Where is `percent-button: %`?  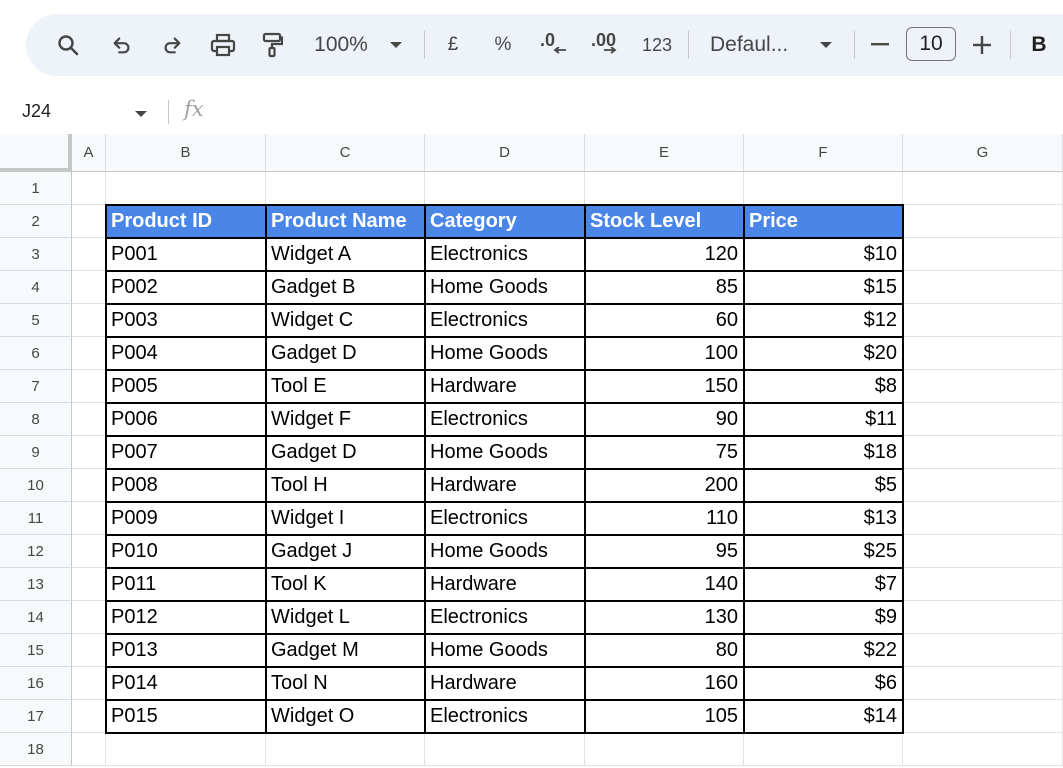
percent-button: % is located at coordinates (503, 45).